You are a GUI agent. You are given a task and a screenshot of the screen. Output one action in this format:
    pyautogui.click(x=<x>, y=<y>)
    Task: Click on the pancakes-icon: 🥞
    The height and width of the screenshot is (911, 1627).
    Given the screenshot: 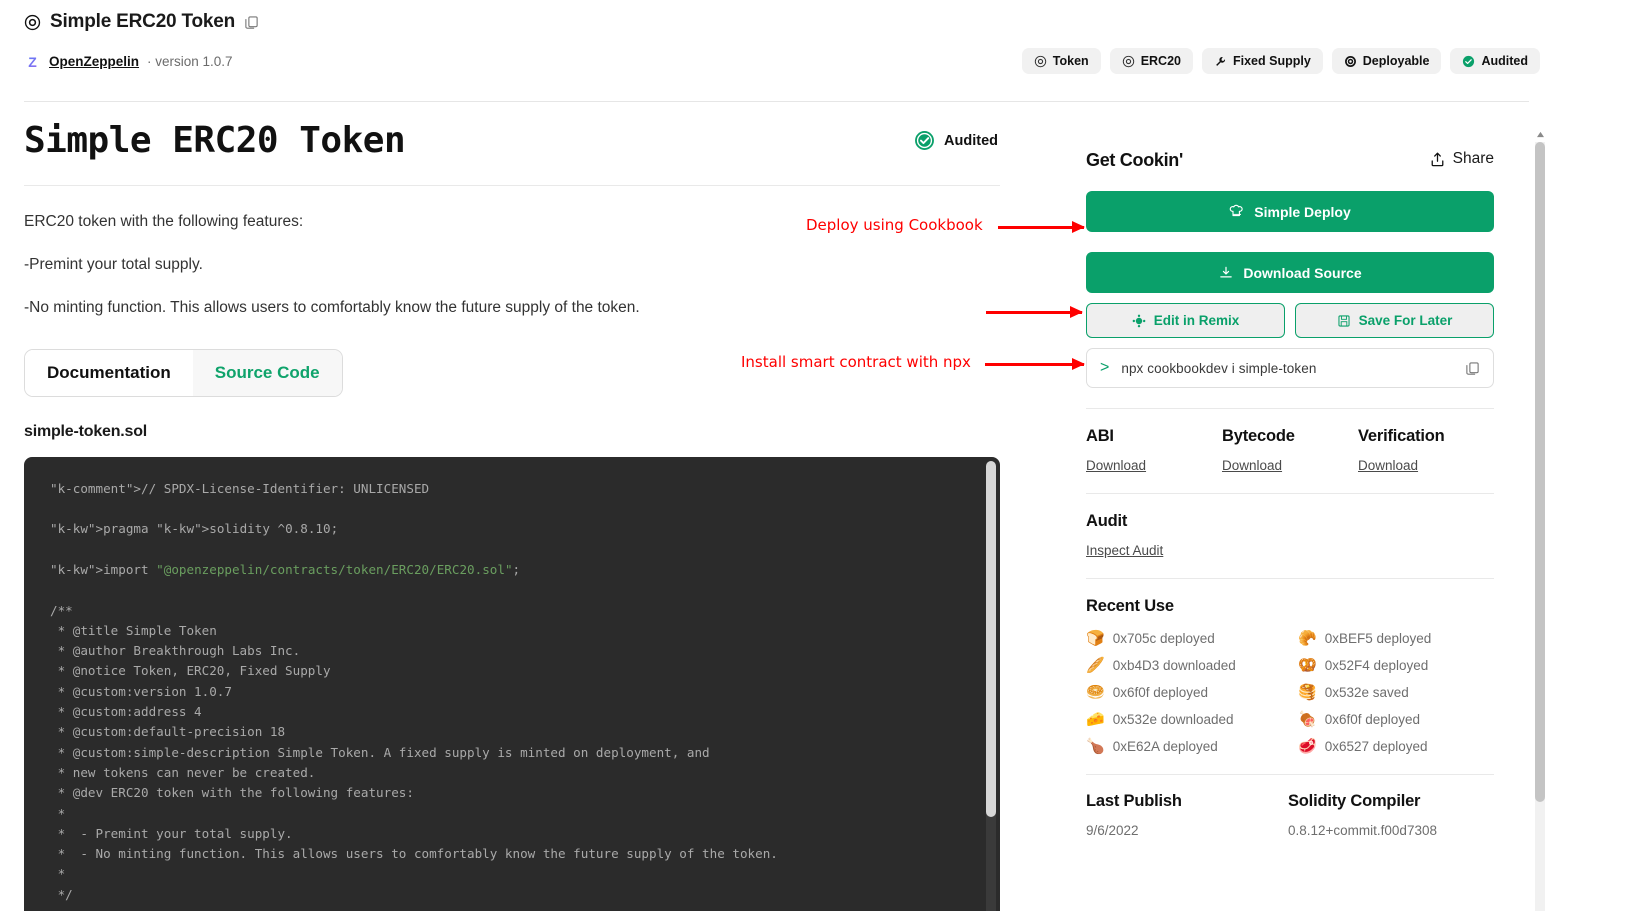 What is the action you would take?
    pyautogui.click(x=1307, y=692)
    